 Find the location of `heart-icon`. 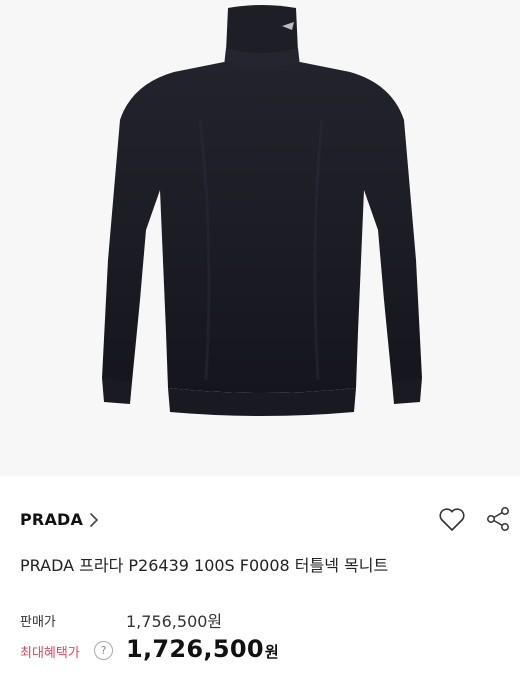

heart-icon is located at coordinates (452, 519).